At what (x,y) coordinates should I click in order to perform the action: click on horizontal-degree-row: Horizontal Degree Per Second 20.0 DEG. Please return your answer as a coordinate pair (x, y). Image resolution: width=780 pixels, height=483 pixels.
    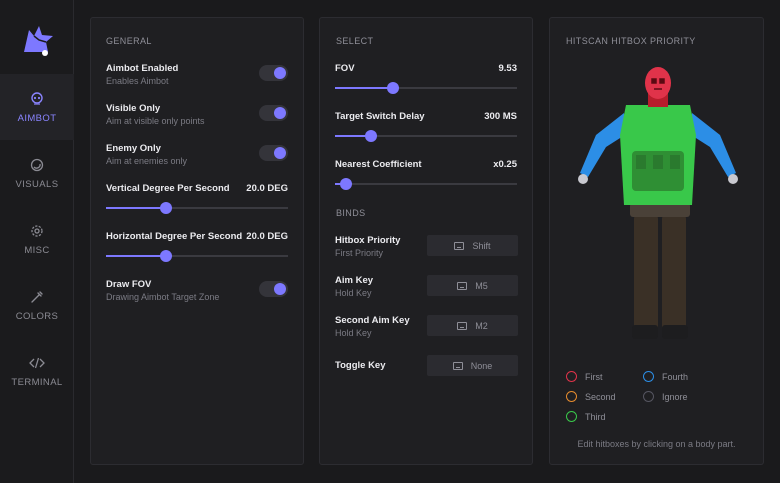
    Looking at the image, I should click on (197, 246).